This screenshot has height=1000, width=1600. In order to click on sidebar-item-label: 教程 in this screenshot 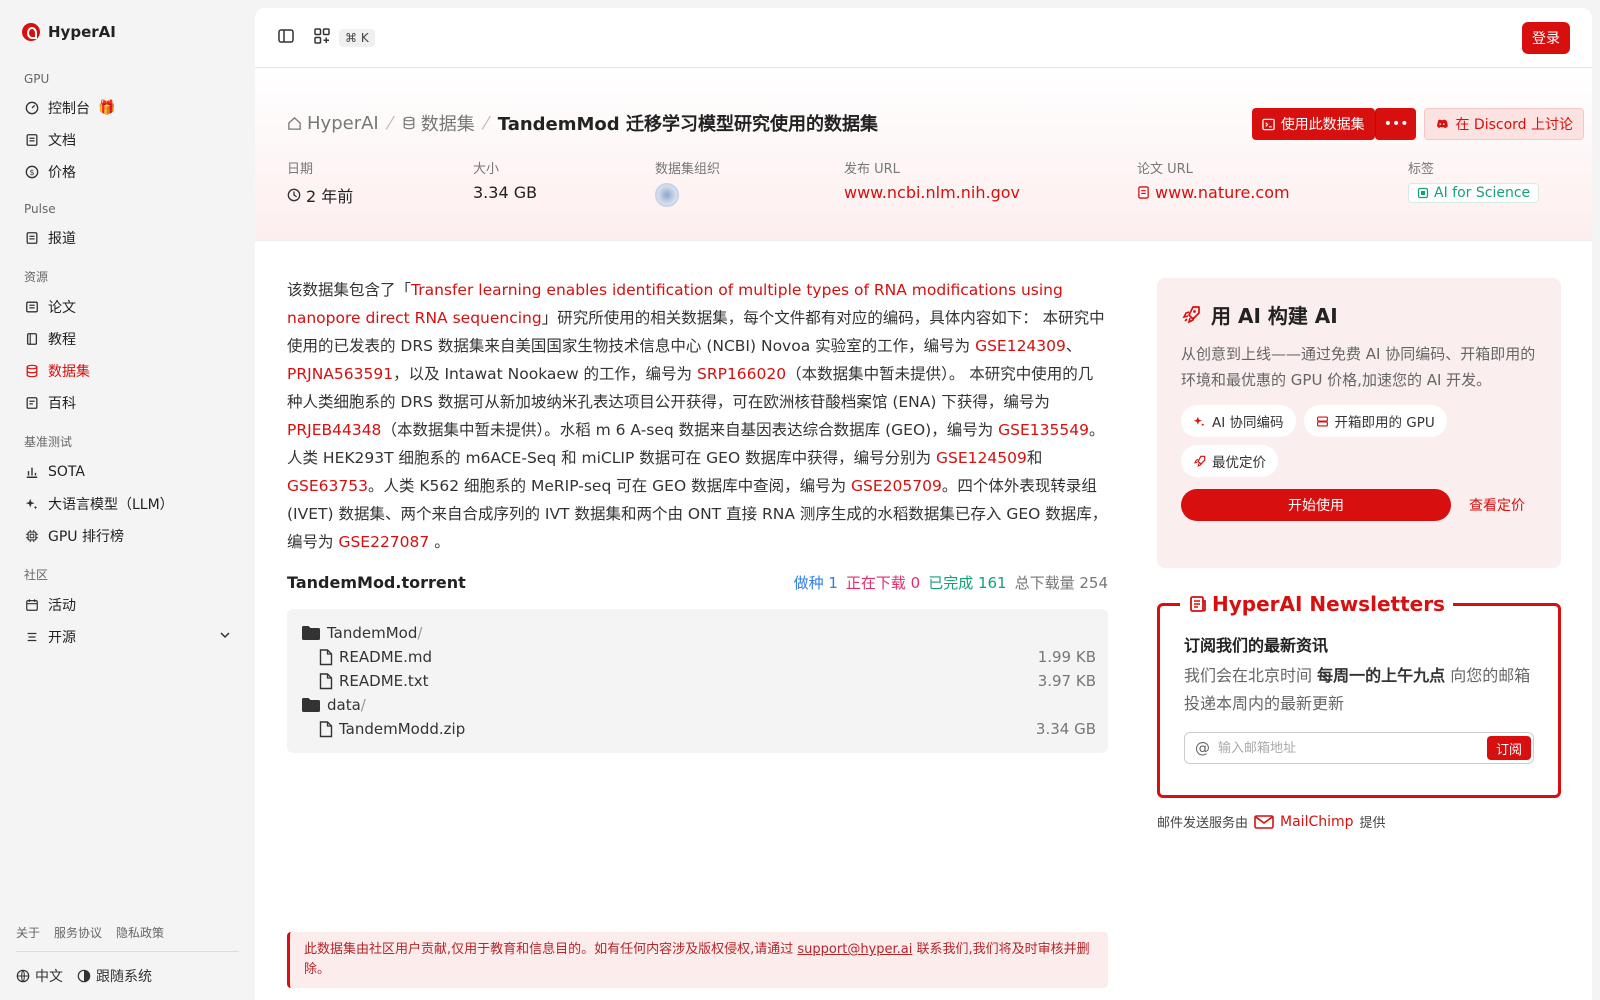, I will do `click(62, 340)`.